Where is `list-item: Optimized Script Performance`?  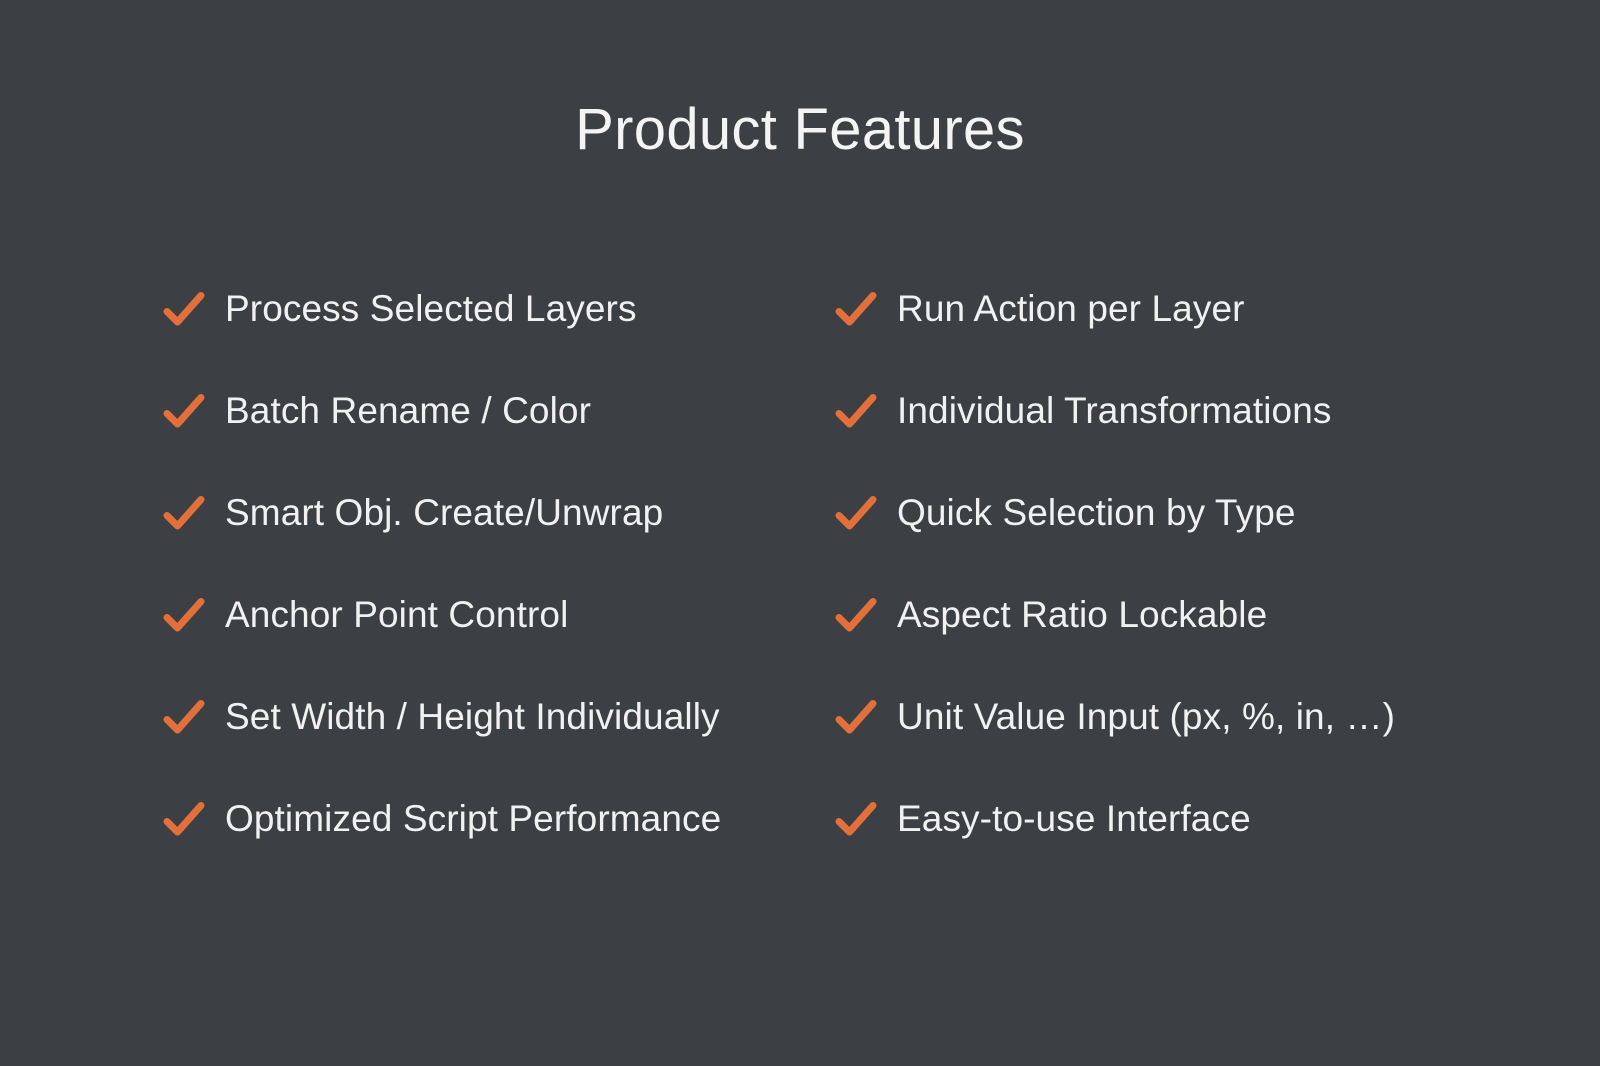
list-item: Optimized Script Performance is located at coordinates (499, 819).